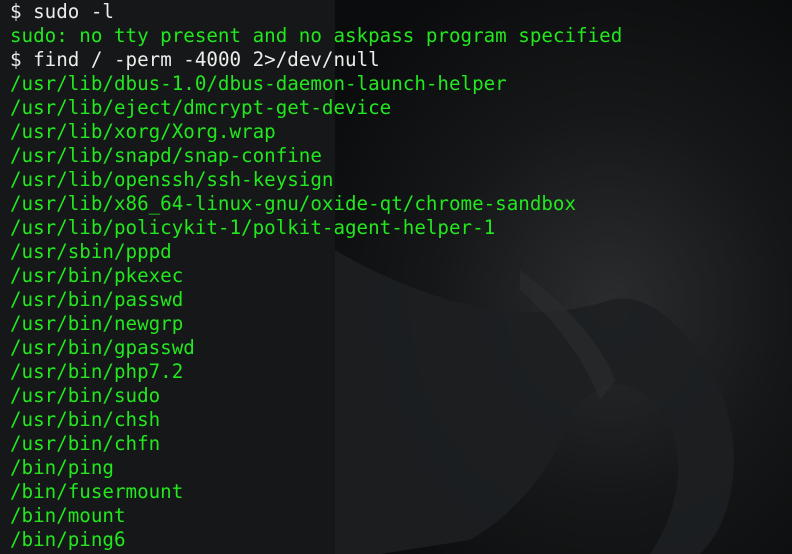  What do you see at coordinates (85, 419) in the screenshot?
I see `output-line: /usr/bin/chsh` at bounding box center [85, 419].